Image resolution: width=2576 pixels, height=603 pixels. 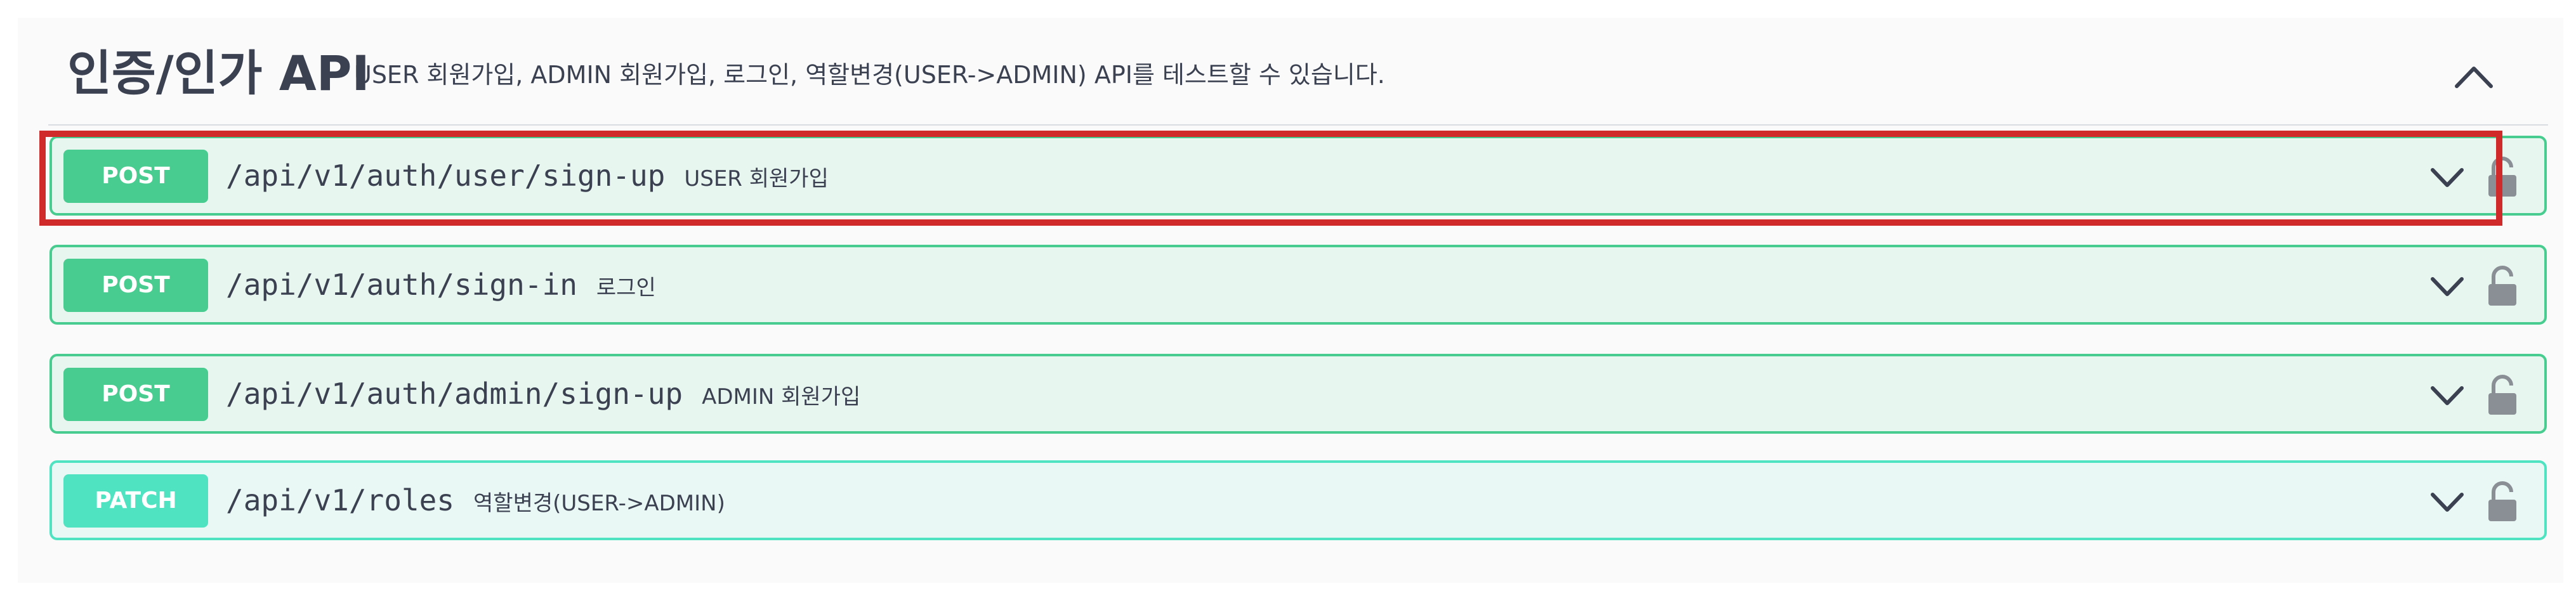 I want to click on opblock-summary: 역할변경(USER->ADMIN), so click(x=599, y=504).